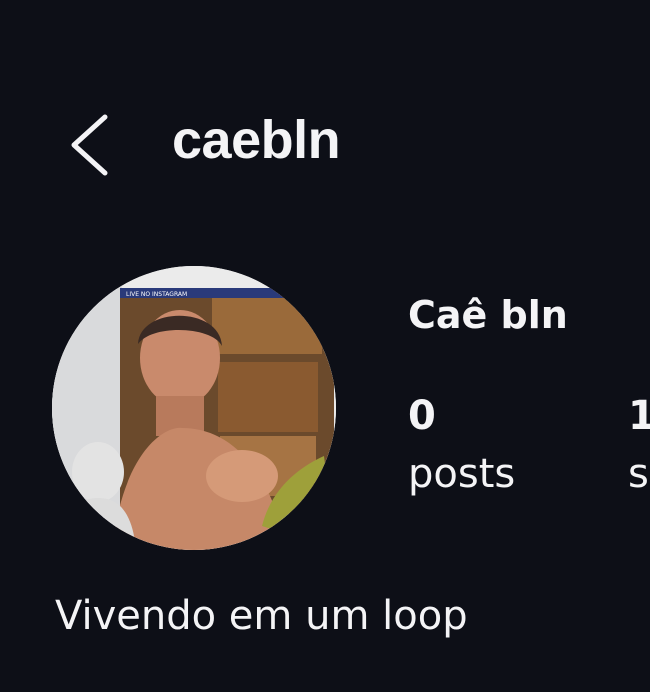 Image resolution: width=650 pixels, height=692 pixels. I want to click on bio-text: Vivendo em um loop, so click(261, 616).